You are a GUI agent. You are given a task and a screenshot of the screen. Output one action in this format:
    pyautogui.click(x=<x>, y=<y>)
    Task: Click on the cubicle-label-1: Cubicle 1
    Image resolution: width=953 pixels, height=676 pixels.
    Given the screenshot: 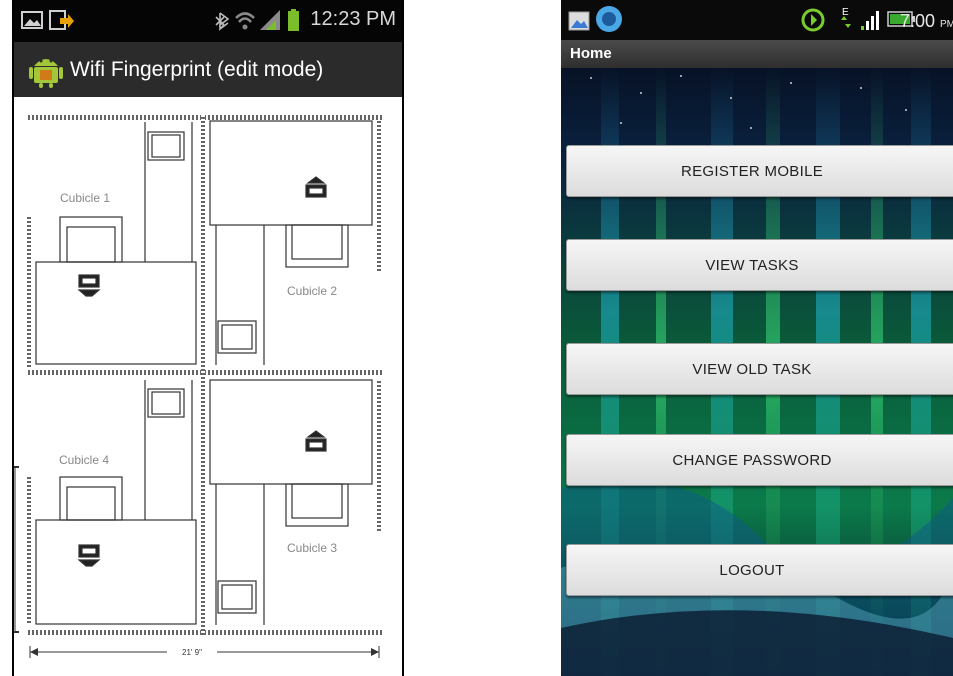 What is the action you would take?
    pyautogui.click(x=85, y=198)
    